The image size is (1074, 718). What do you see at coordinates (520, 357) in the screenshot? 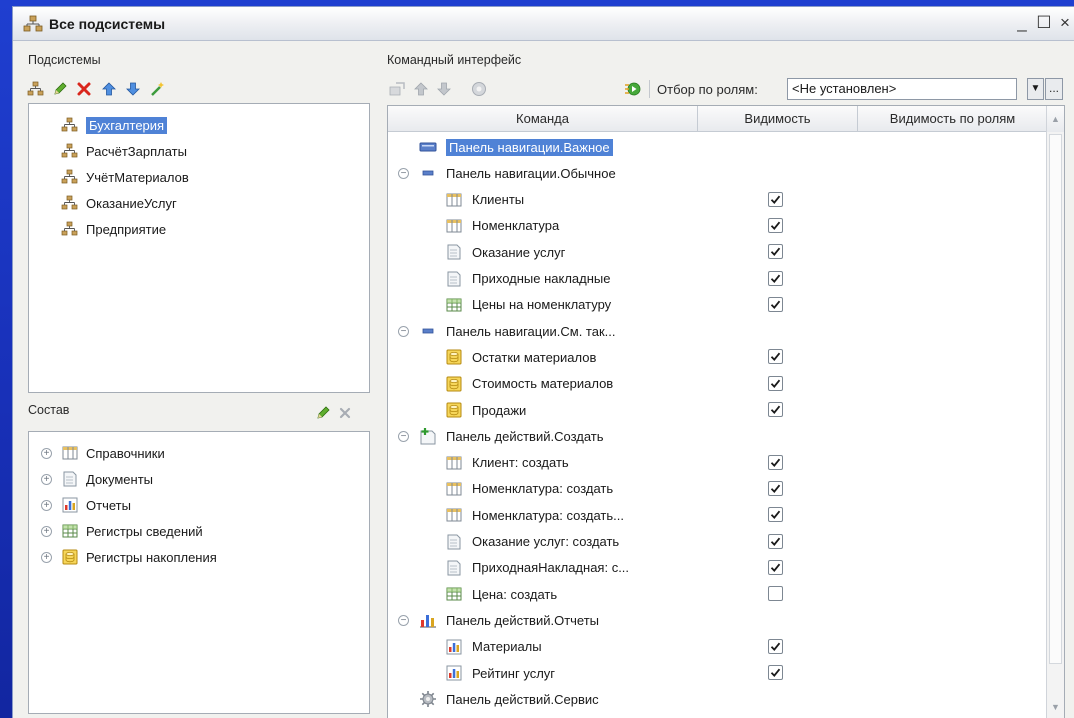
I see `command-row: Остатки материалов` at bounding box center [520, 357].